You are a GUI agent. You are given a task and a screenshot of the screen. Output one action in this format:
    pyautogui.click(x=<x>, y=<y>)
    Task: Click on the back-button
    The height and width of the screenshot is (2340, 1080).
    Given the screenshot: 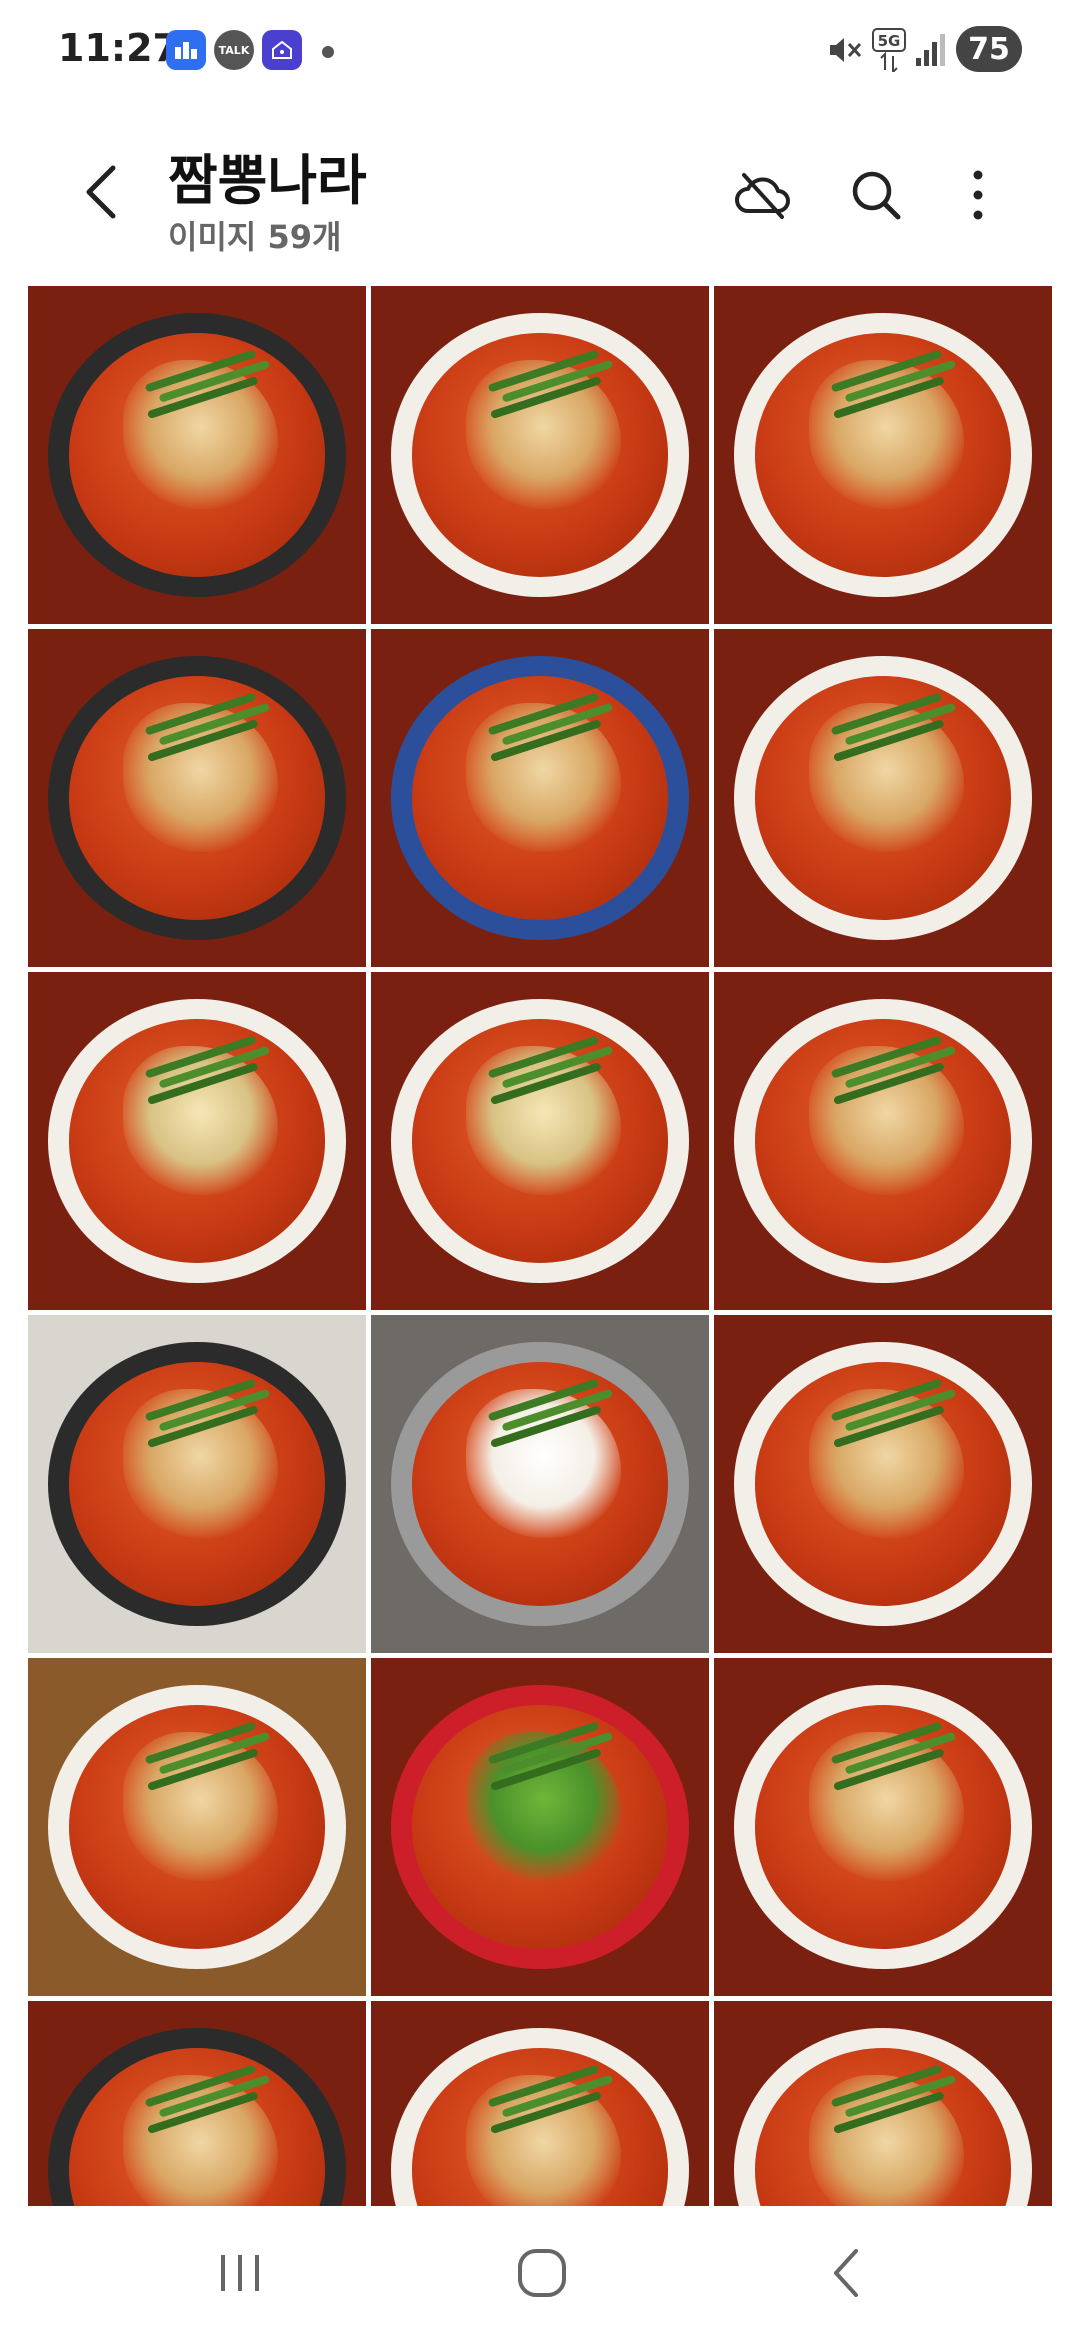 What is the action you would take?
    pyautogui.click(x=101, y=192)
    